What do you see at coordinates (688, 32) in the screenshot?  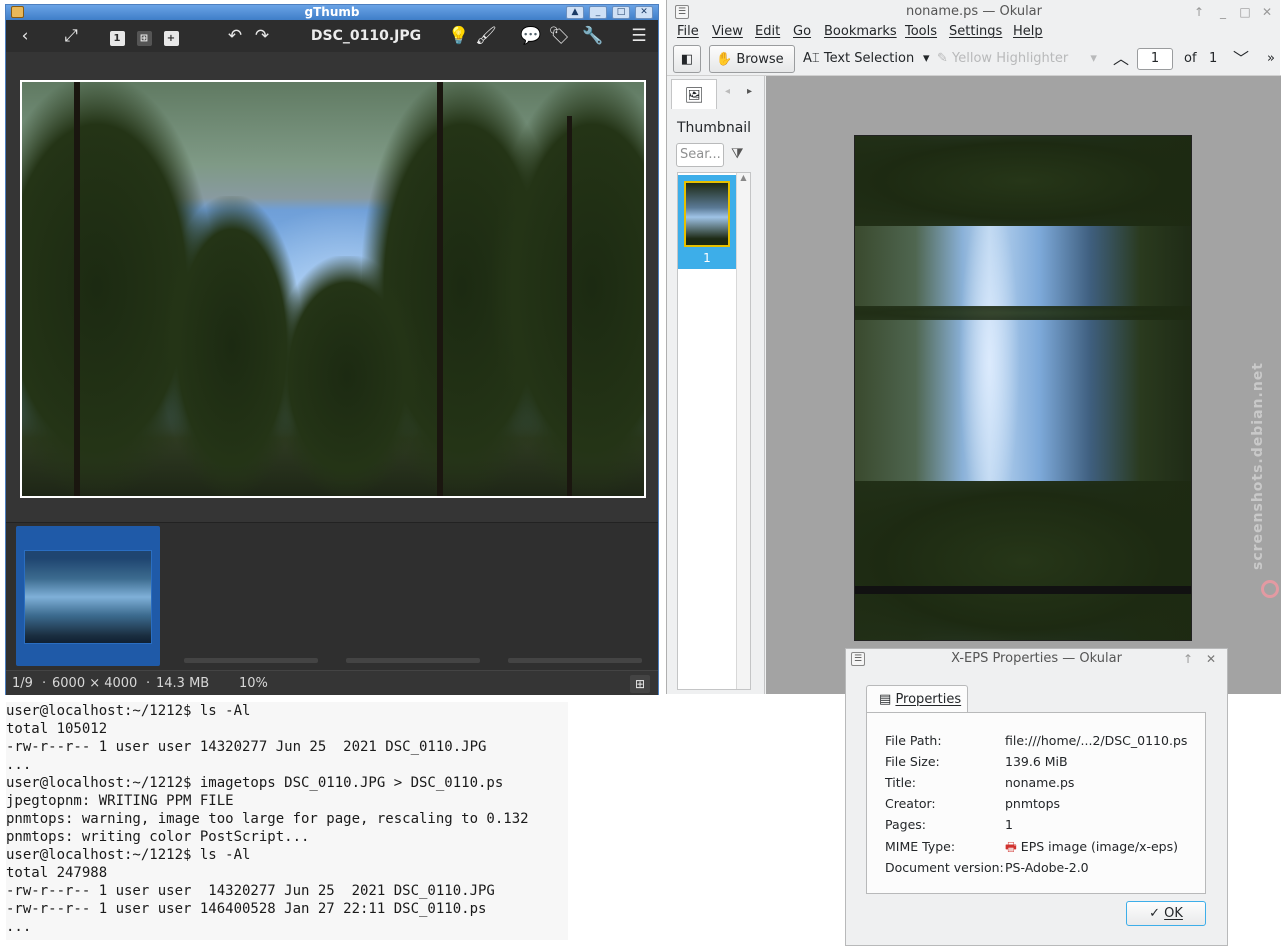 I see `menu-file: File` at bounding box center [688, 32].